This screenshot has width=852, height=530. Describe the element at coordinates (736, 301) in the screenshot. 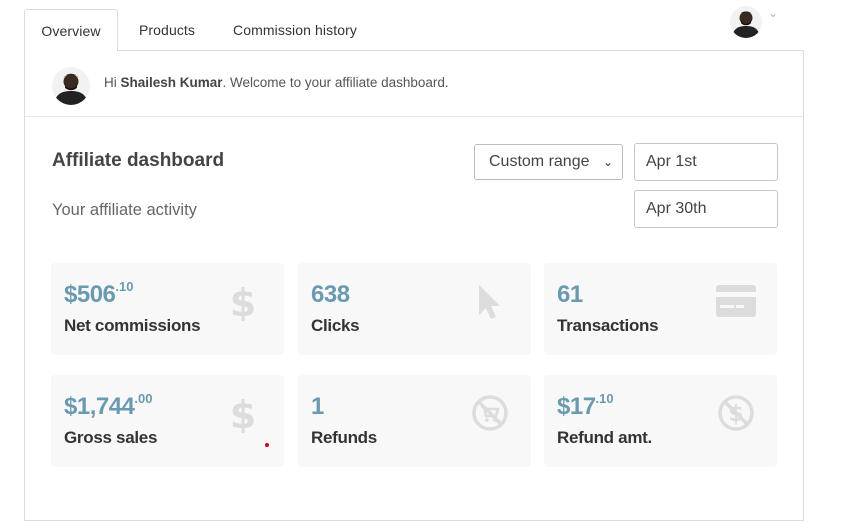

I see `credit-card-icon` at that location.